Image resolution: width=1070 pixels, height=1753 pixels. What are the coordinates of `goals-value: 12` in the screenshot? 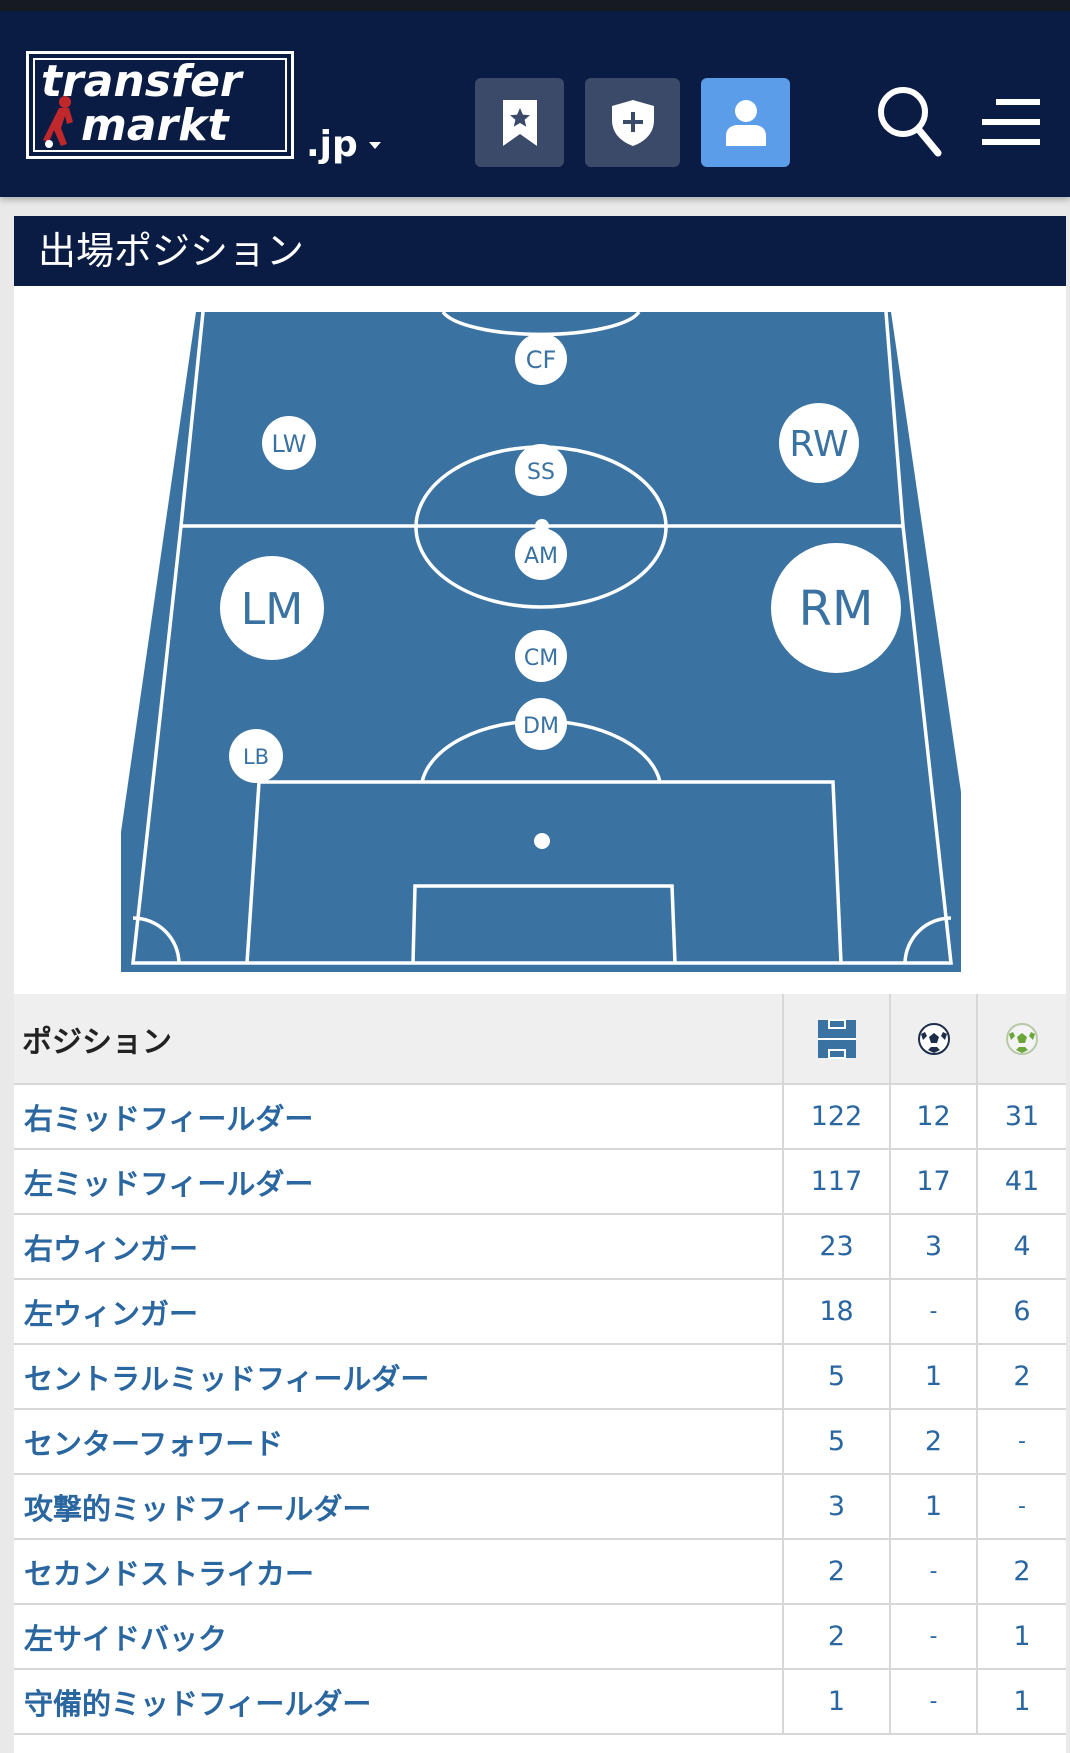 It's located at (933, 1117).